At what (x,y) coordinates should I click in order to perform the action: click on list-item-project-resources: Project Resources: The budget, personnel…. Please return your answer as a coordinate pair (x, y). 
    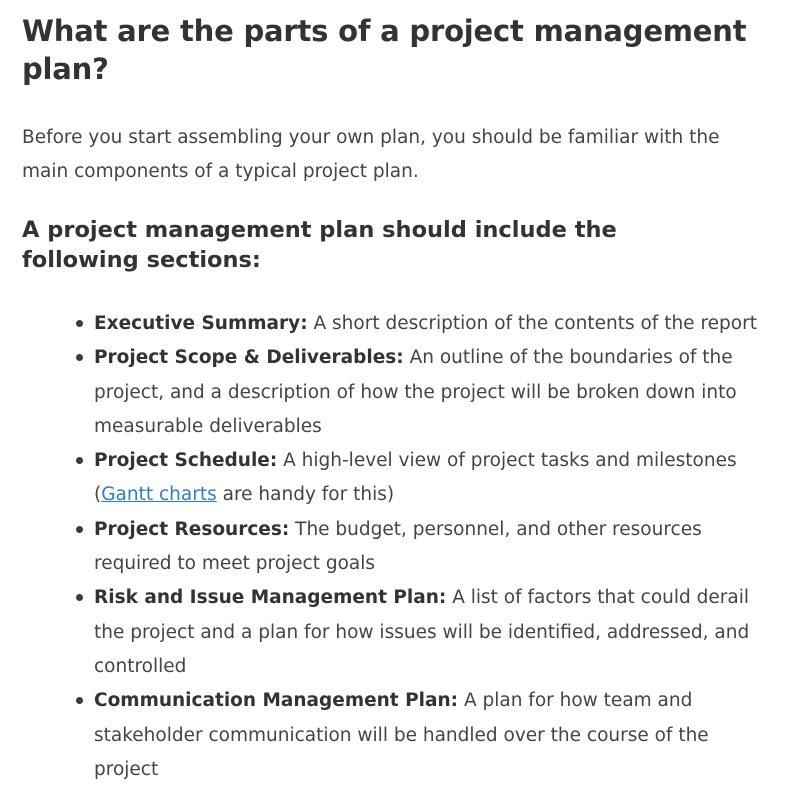
    Looking at the image, I should click on (420, 547).